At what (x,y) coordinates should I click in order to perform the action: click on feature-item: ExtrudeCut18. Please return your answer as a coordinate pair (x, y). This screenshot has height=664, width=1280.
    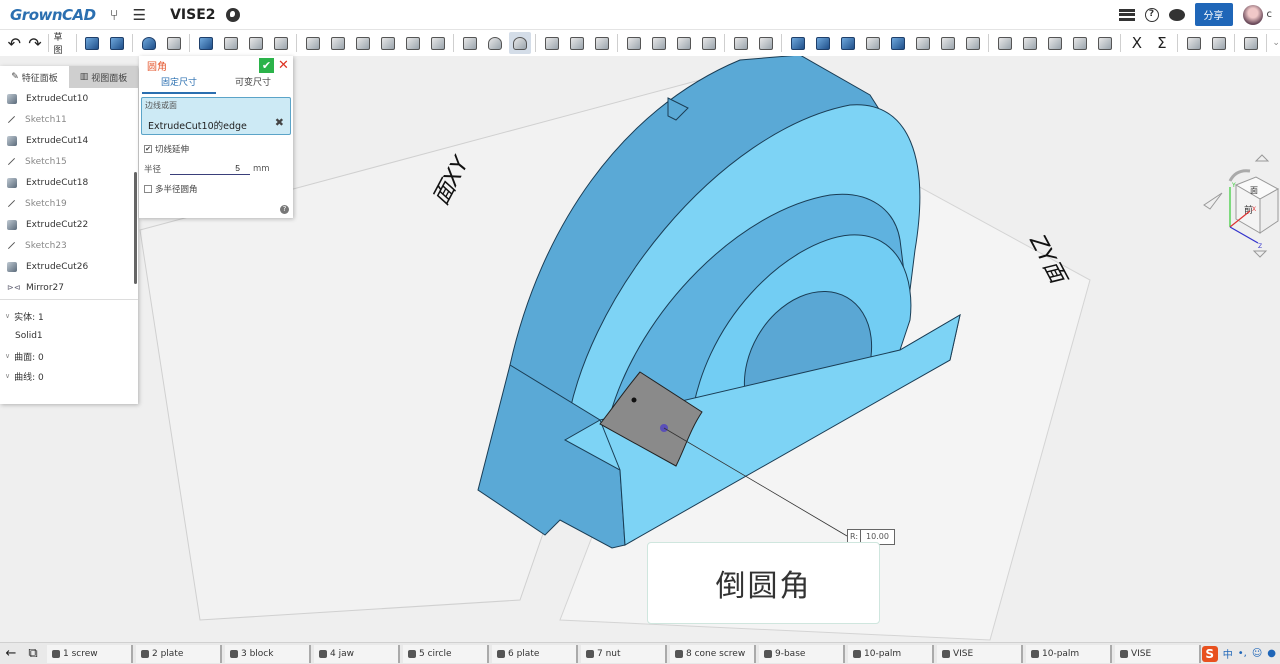
    Looking at the image, I should click on (69, 182).